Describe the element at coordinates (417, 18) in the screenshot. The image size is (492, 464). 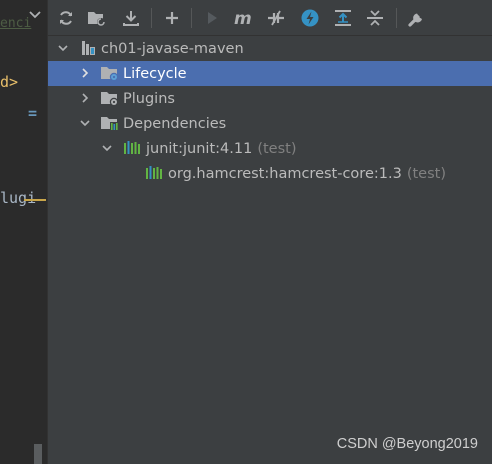
I see `settings-icon` at that location.